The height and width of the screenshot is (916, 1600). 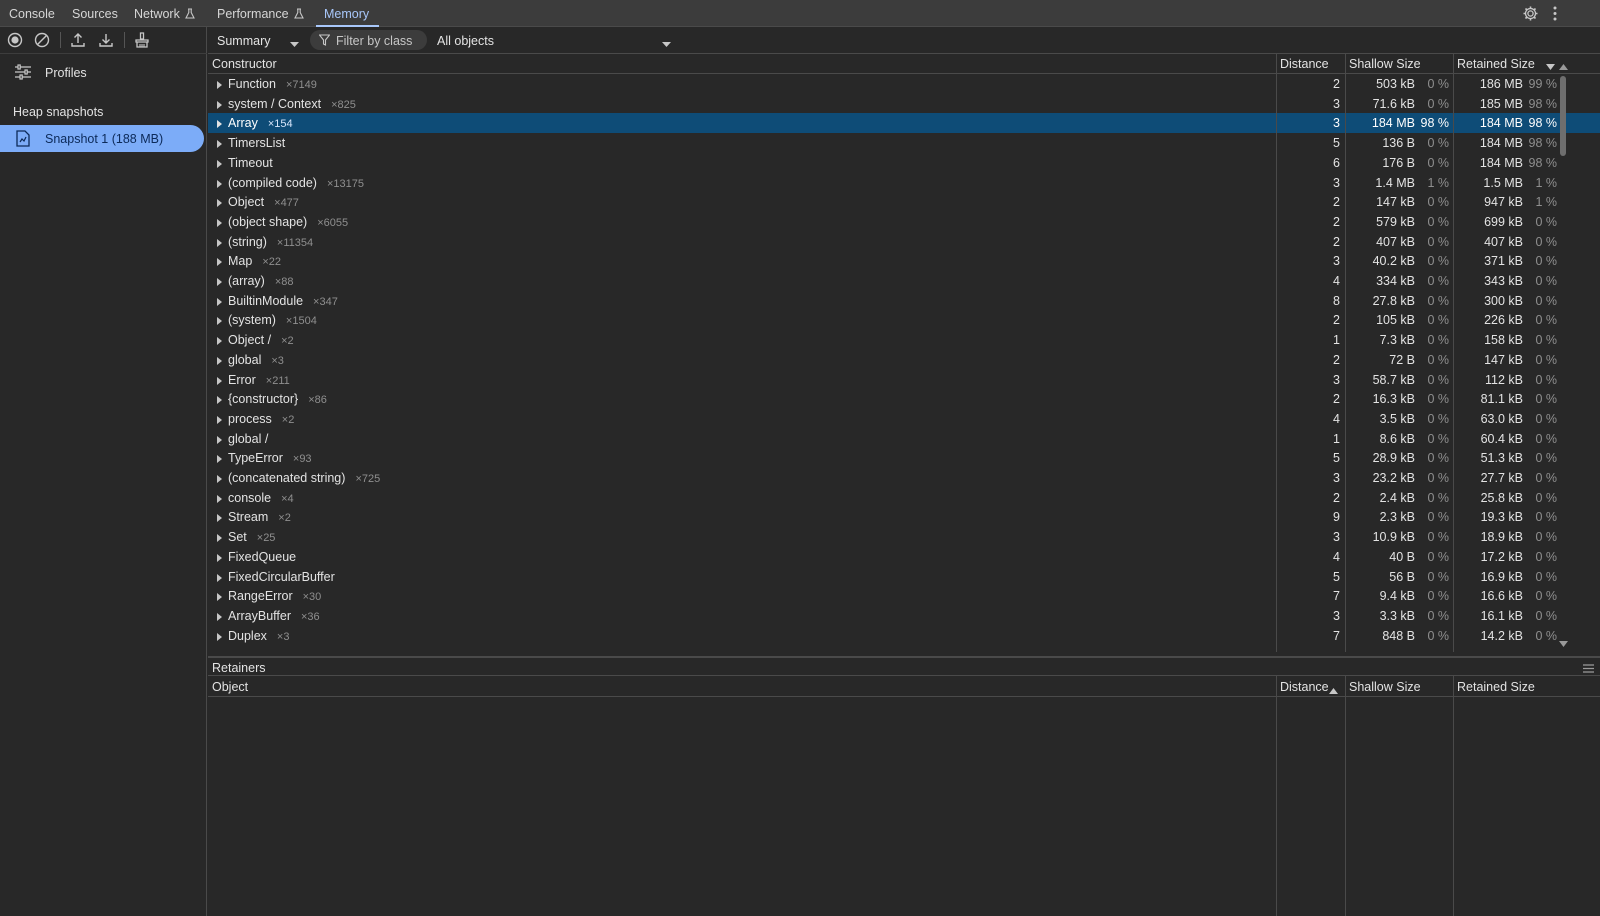 I want to click on tab-performance: Performance, so click(x=260, y=13).